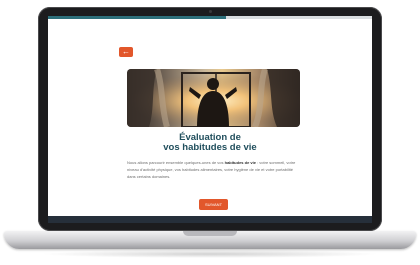  Describe the element at coordinates (240, 162) in the screenshot. I see `intro-text-highlight: habitudes de vie` at that location.